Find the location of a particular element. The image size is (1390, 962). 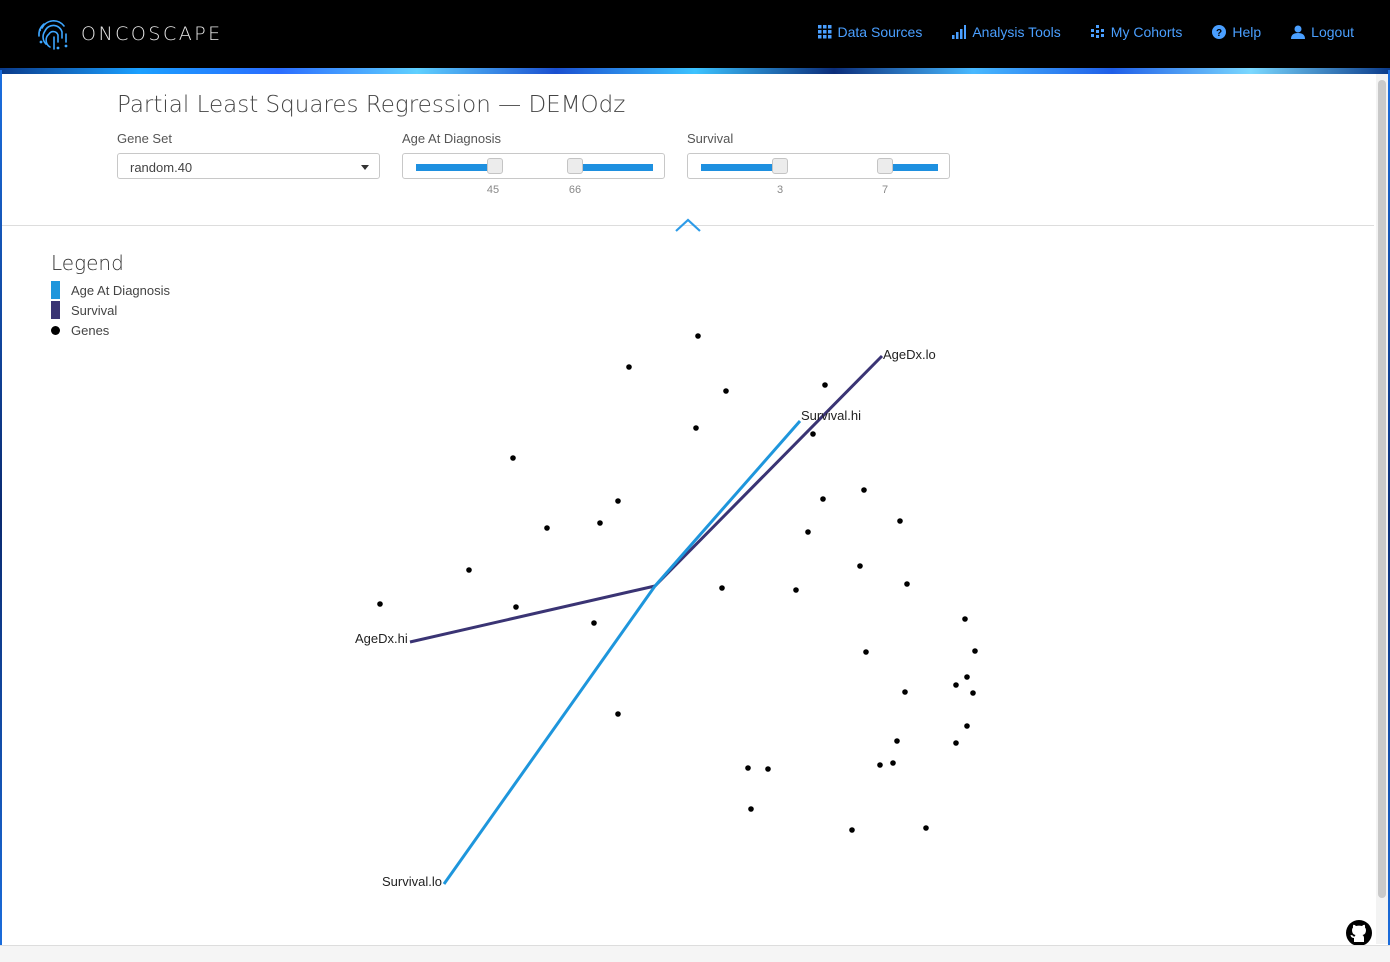

survival-high-handle is located at coordinates (885, 166).